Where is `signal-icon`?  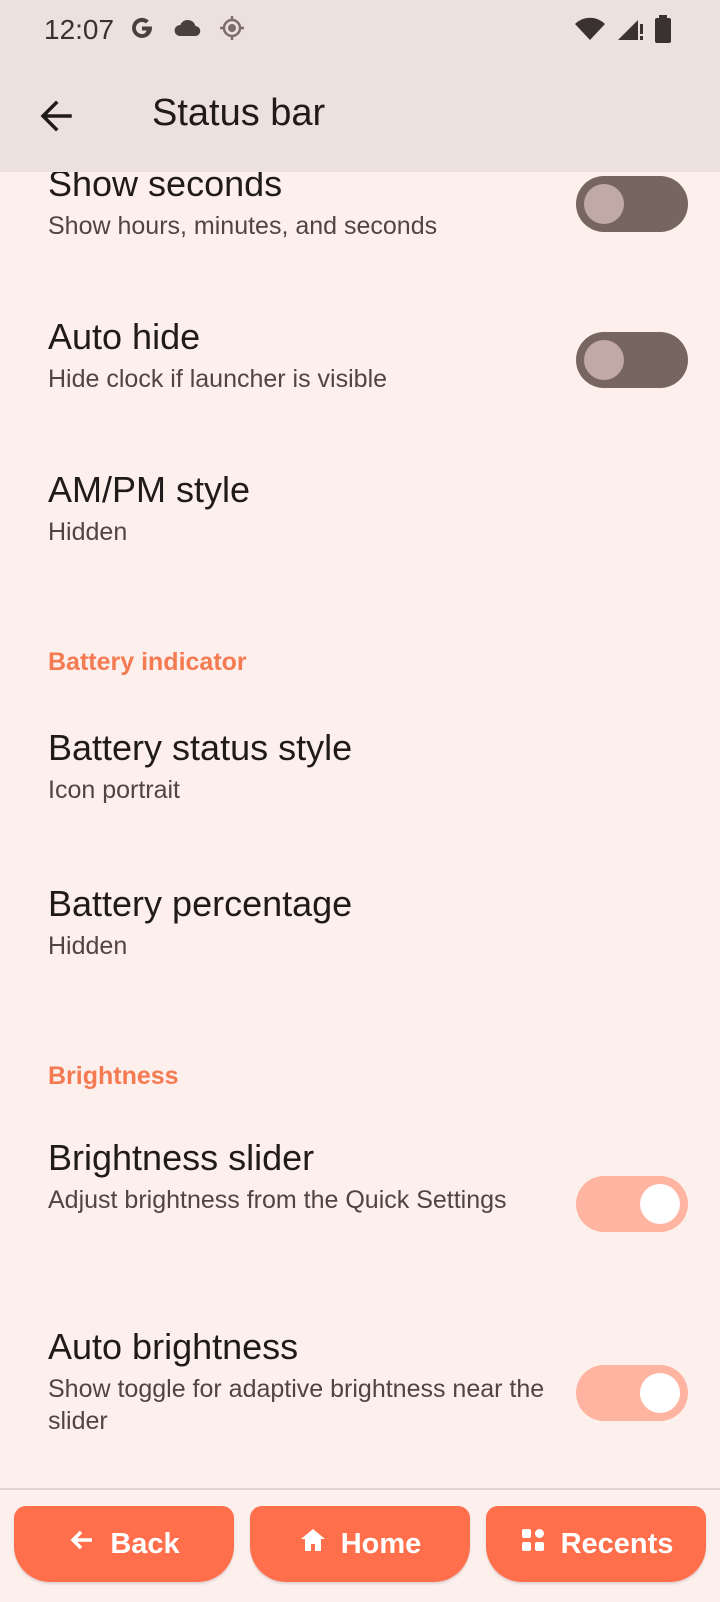
signal-icon is located at coordinates (630, 31).